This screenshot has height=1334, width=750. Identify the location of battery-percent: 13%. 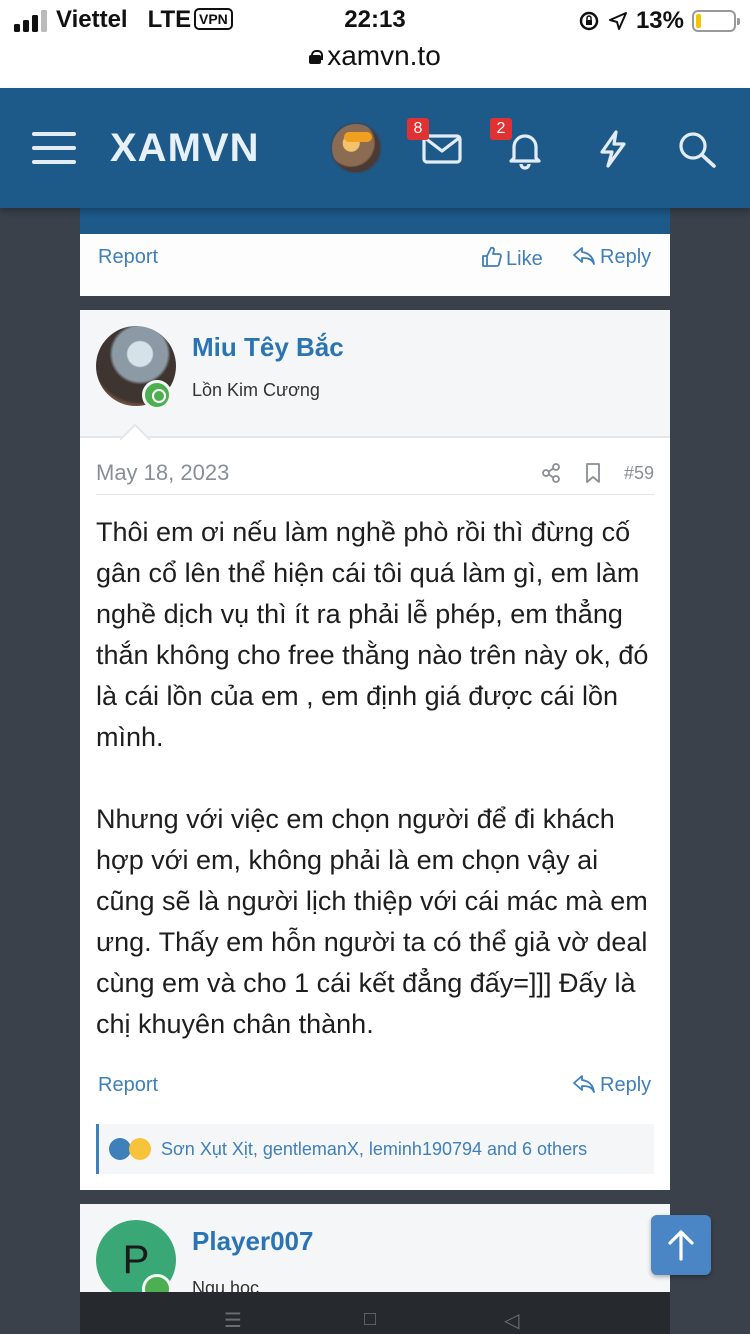
(659, 20).